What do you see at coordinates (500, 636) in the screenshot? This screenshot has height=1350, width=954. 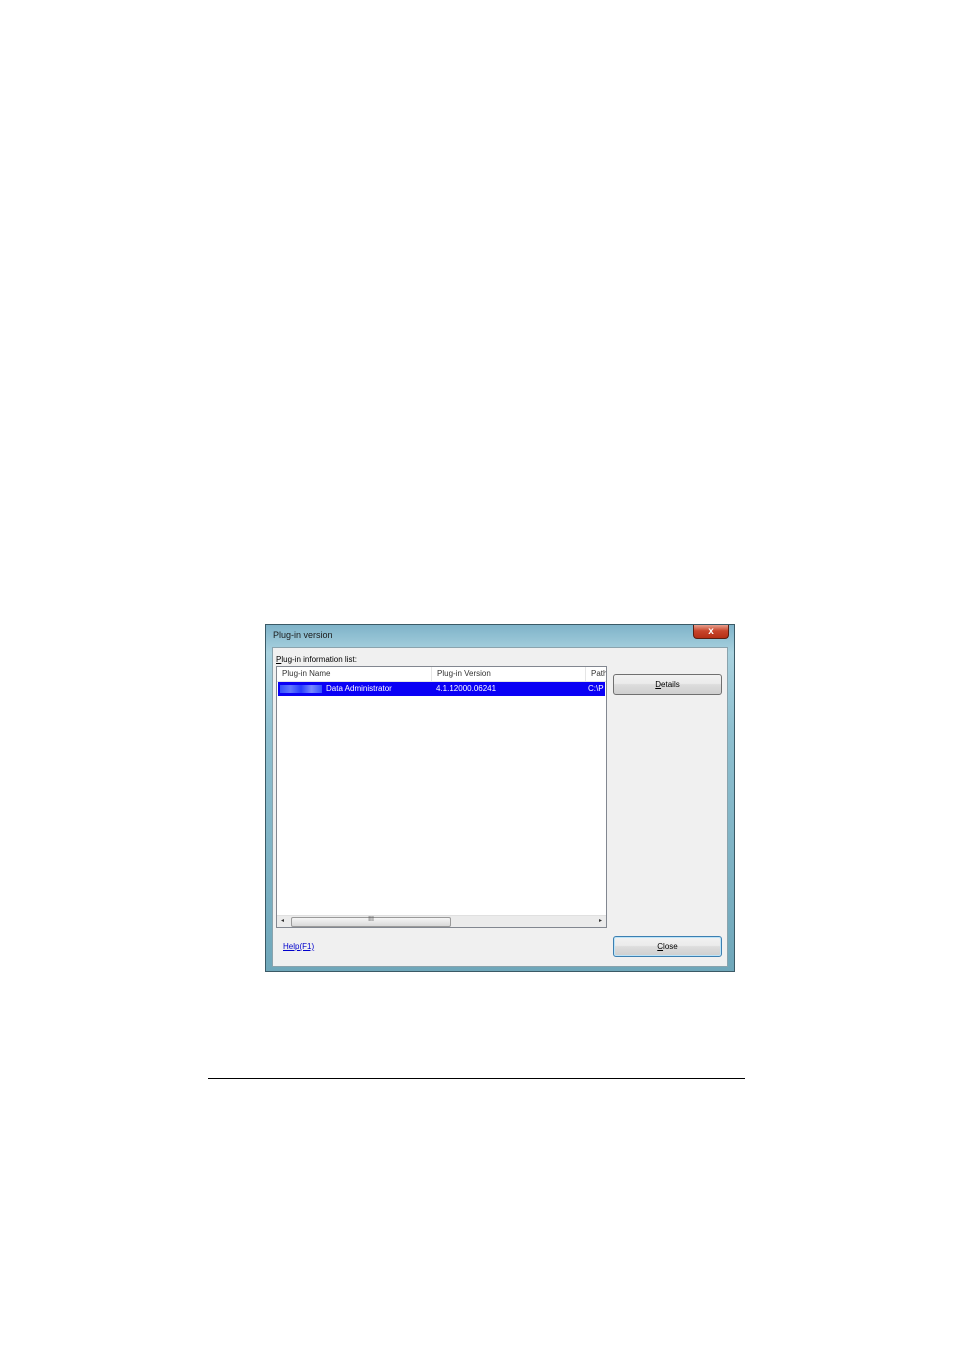 I see `title-bar: Plug-in version x` at bounding box center [500, 636].